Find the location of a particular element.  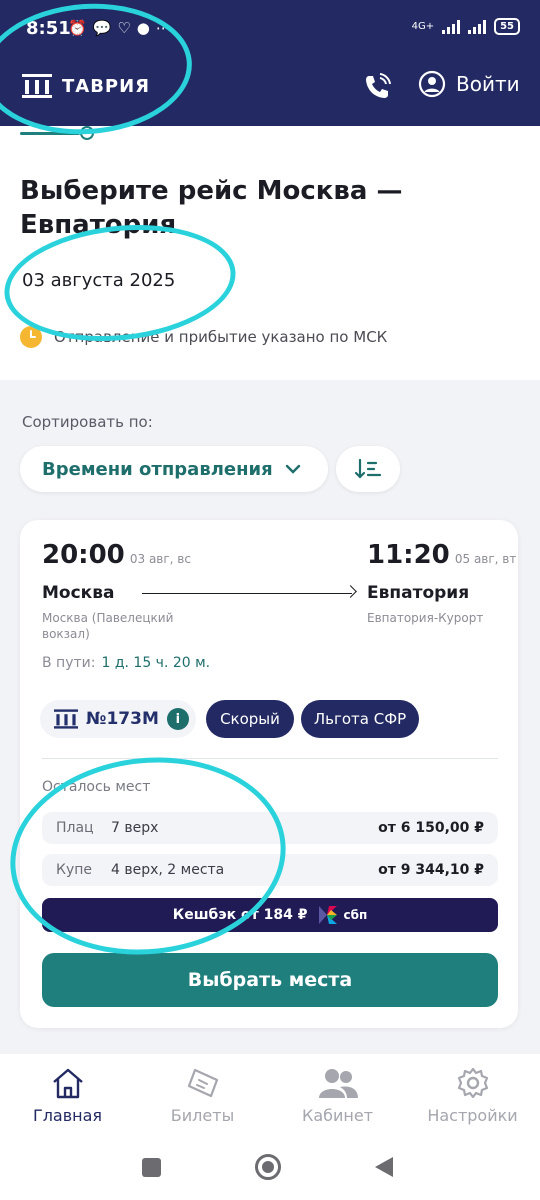

logo-icon is located at coordinates (37, 86).